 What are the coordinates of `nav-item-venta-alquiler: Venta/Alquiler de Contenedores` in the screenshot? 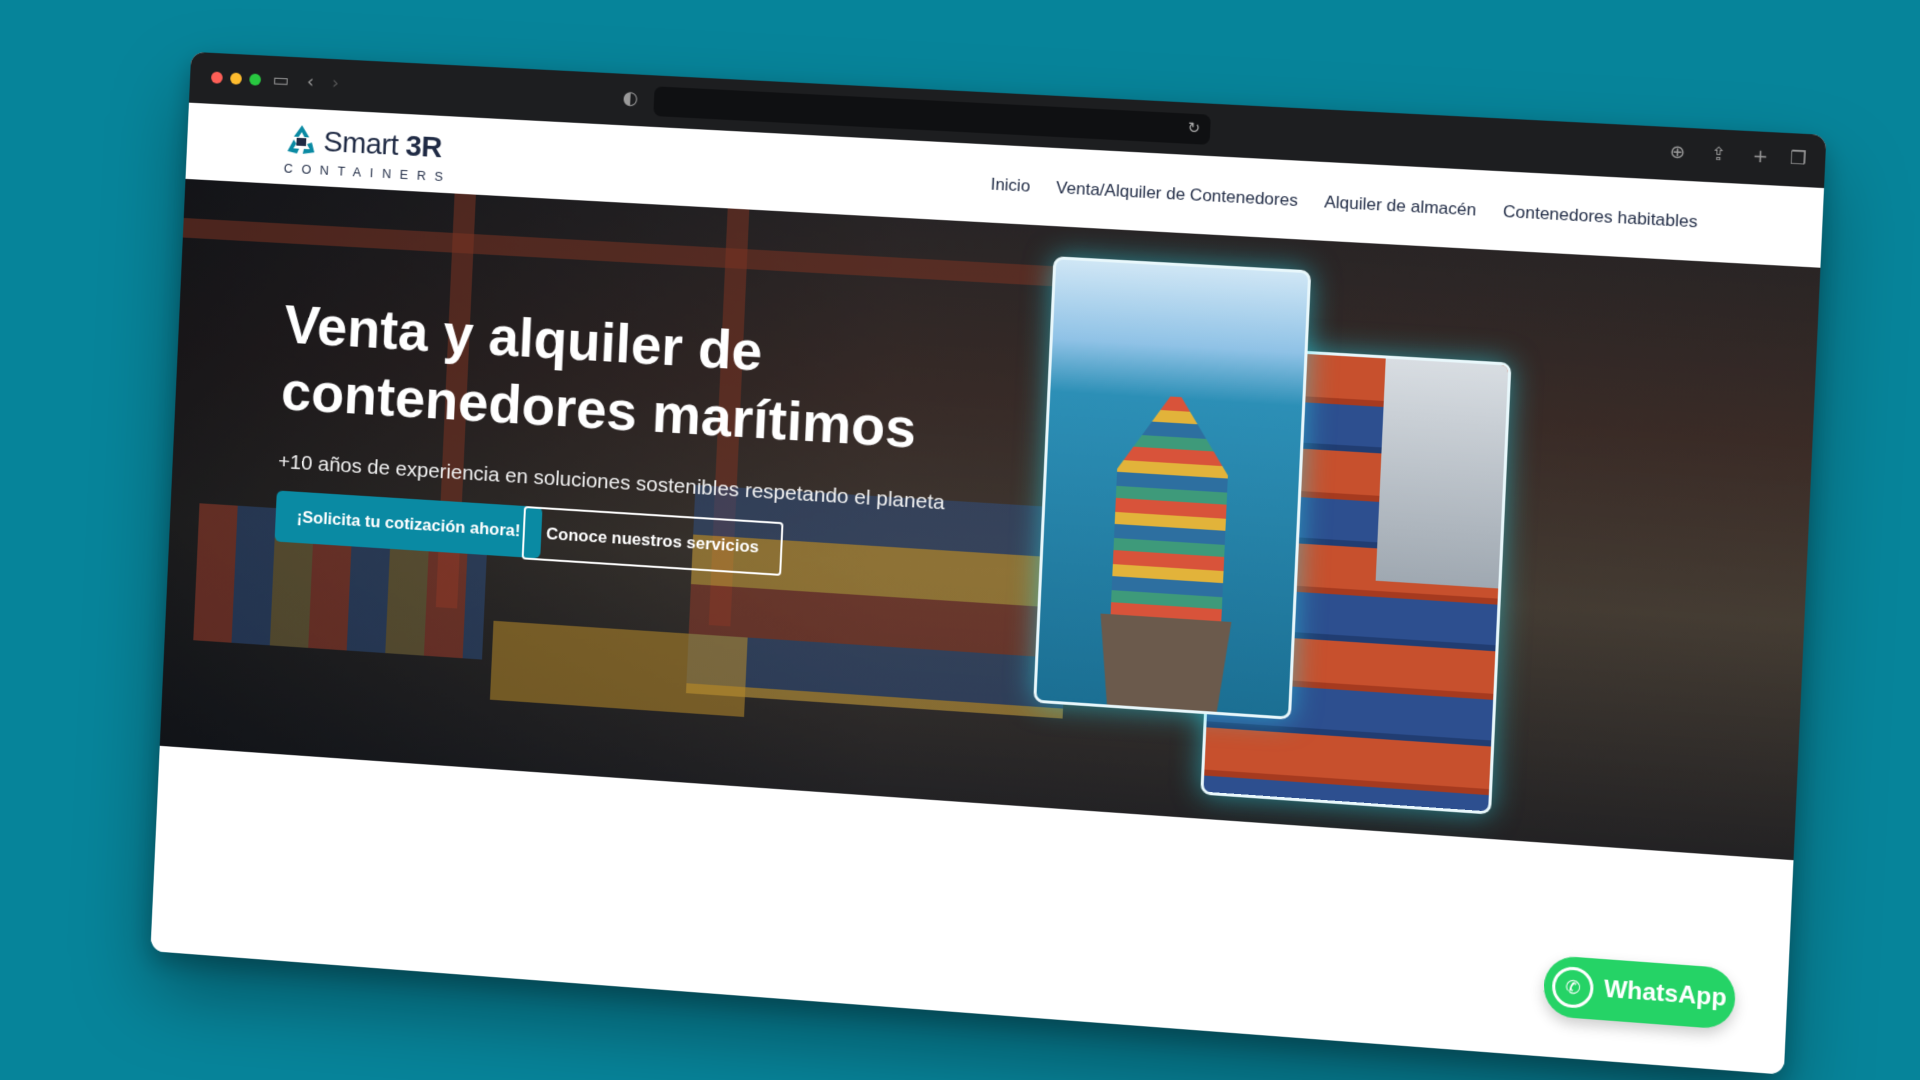 It's located at (1177, 194).